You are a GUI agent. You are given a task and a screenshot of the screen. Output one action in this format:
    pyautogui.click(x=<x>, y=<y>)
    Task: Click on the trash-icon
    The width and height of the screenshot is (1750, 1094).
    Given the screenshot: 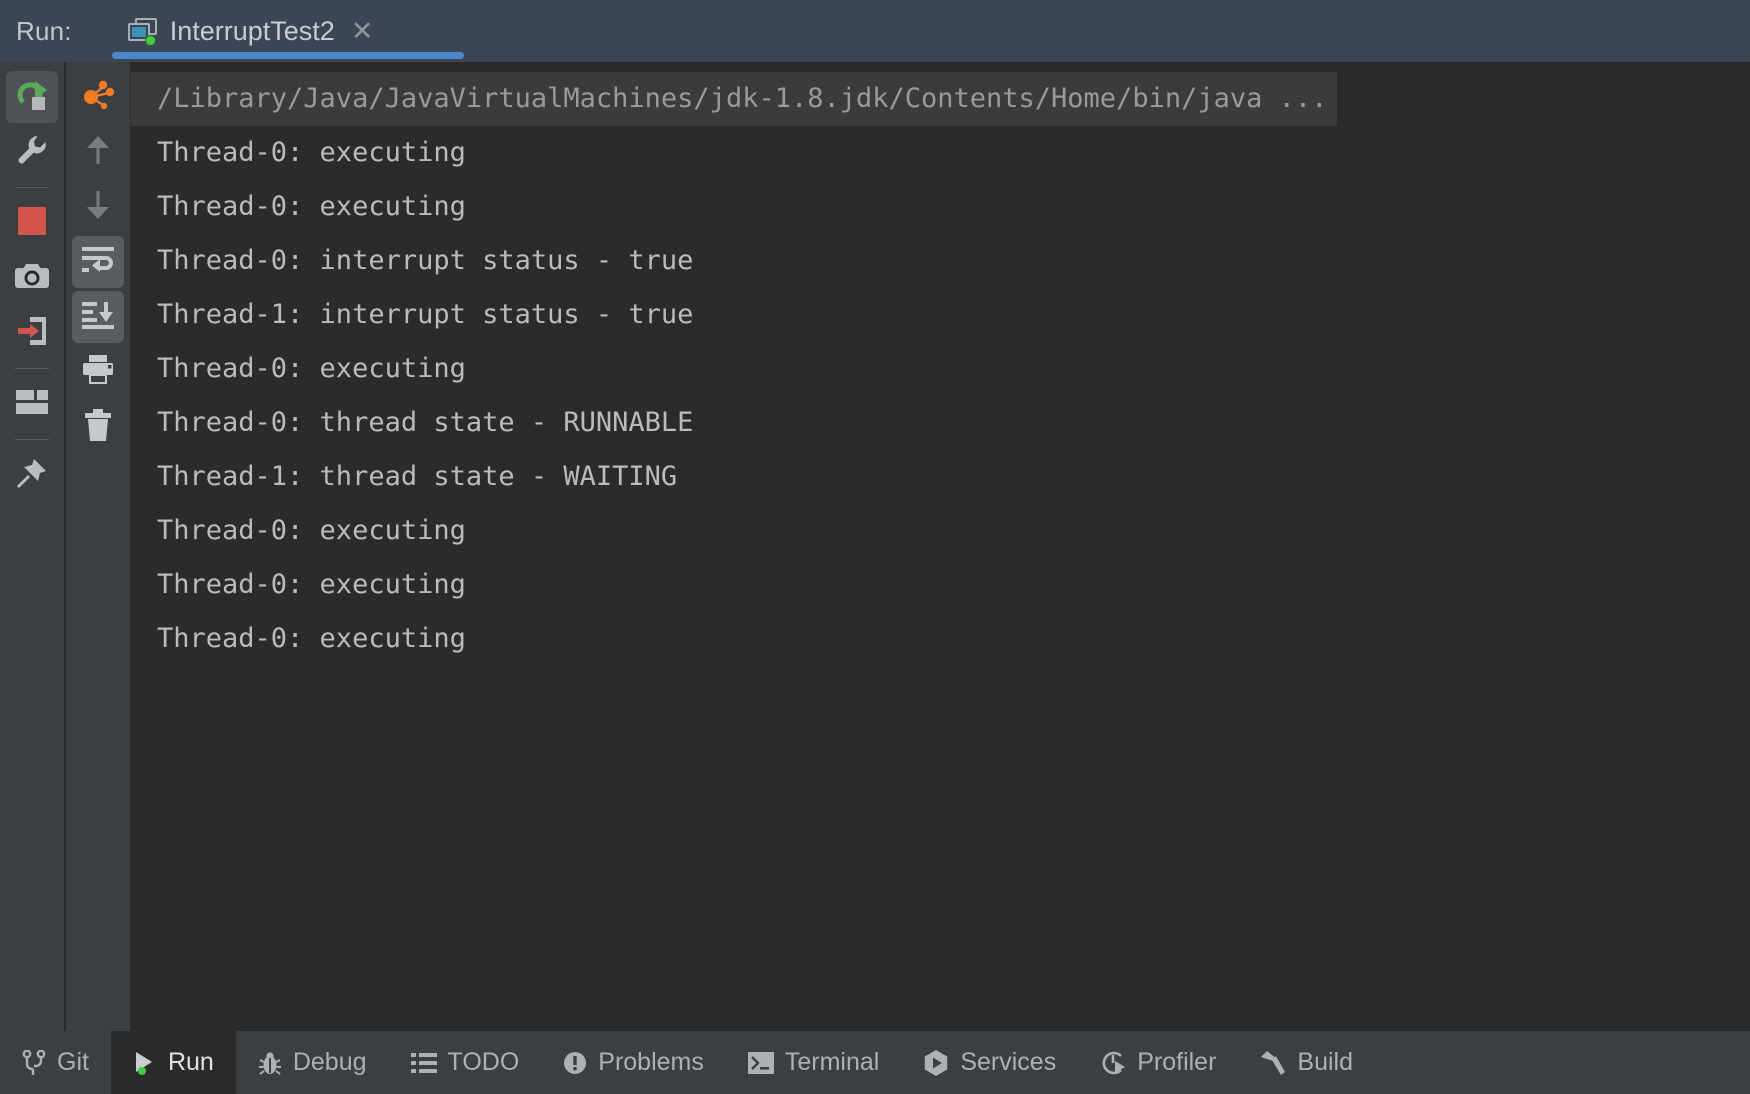 What is the action you would take?
    pyautogui.click(x=98, y=427)
    